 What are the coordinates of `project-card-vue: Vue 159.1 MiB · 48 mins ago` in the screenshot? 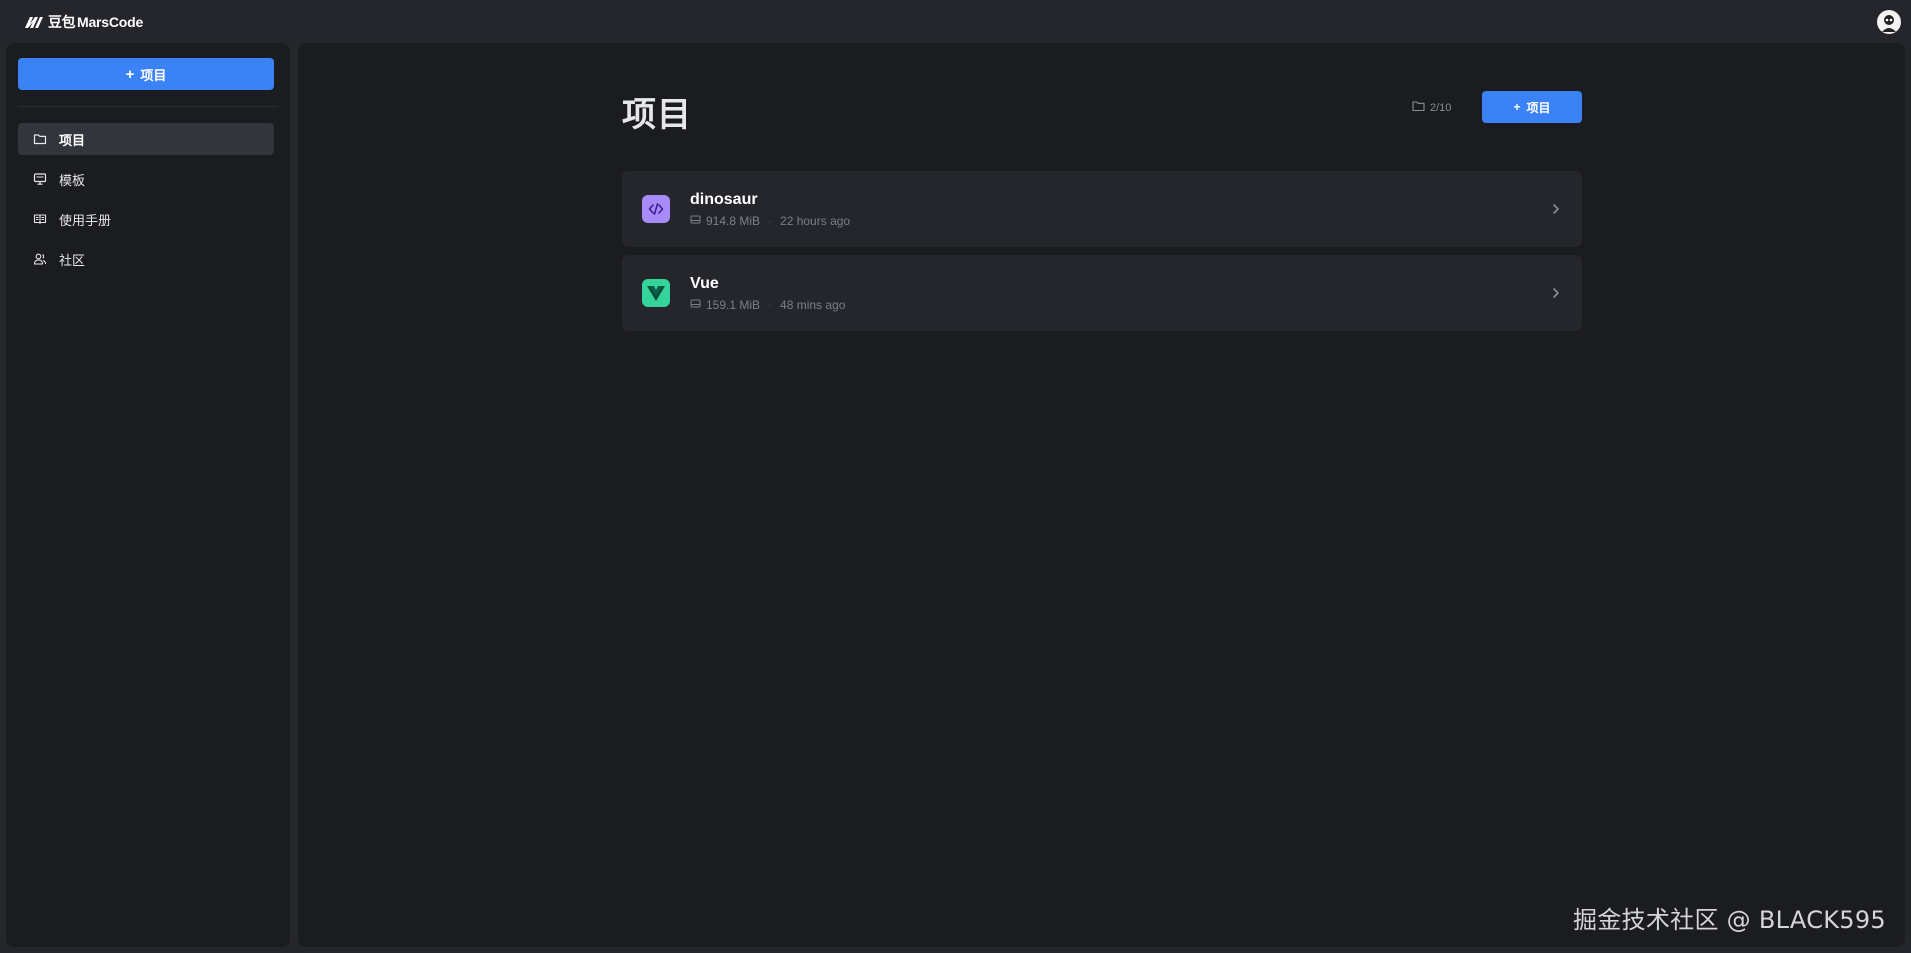 It's located at (1102, 293).